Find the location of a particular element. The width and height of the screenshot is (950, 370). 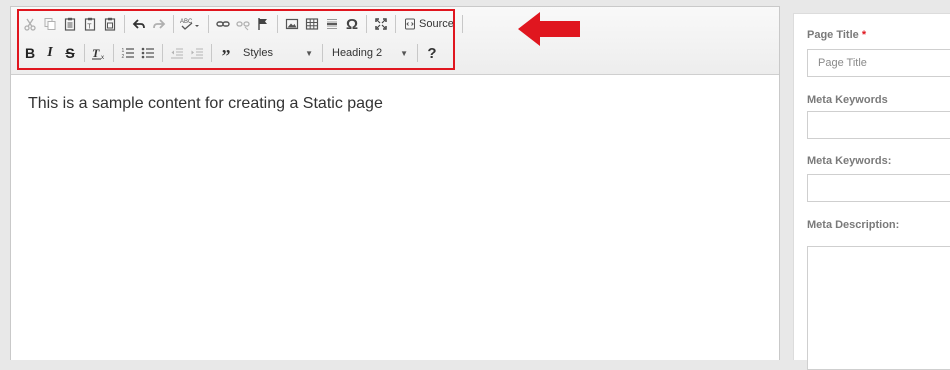

paste-word-icon is located at coordinates (110, 24).